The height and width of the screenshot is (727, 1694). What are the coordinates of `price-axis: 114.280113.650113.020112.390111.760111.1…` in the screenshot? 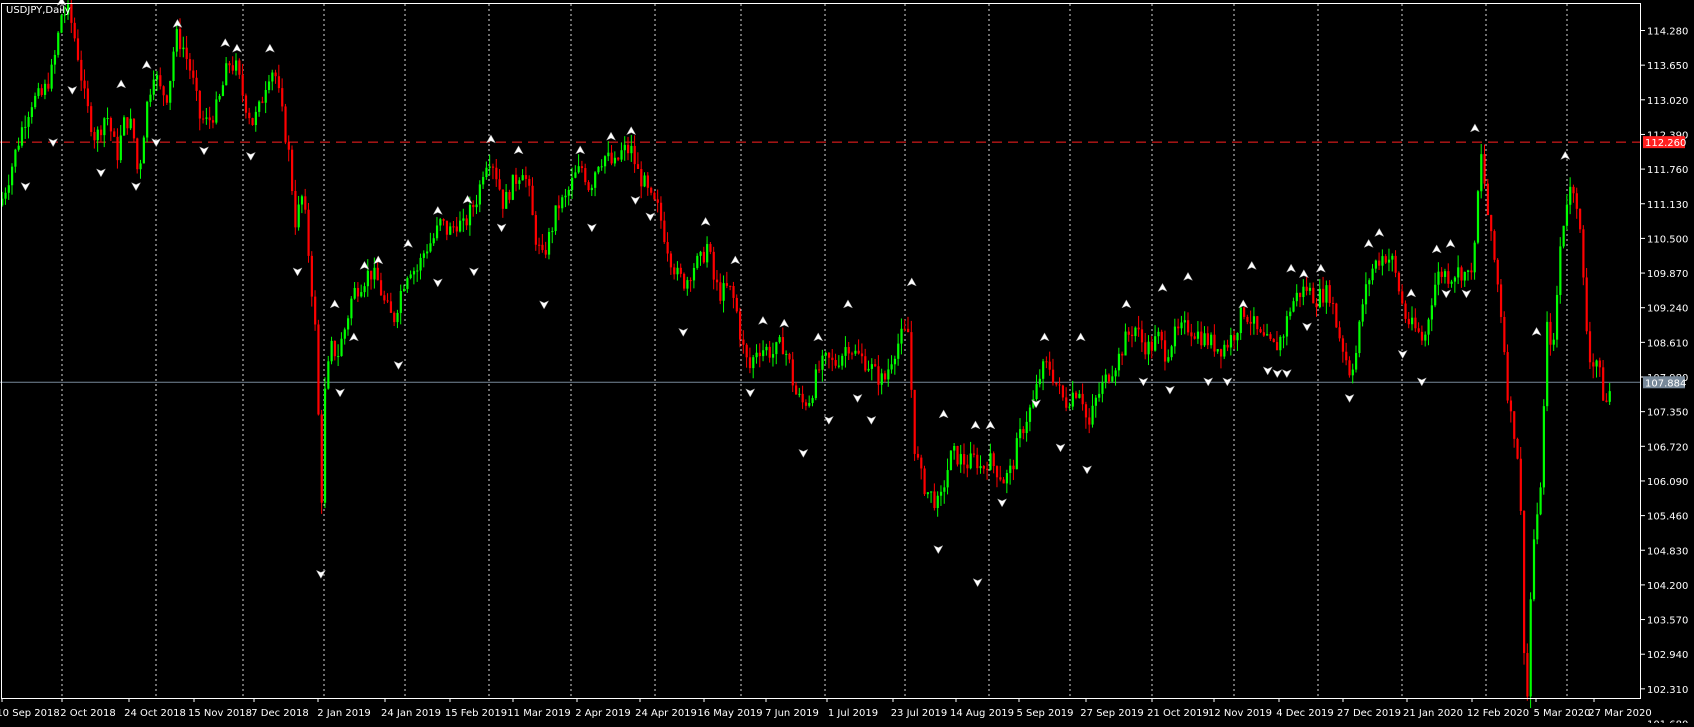 It's located at (1664, 377).